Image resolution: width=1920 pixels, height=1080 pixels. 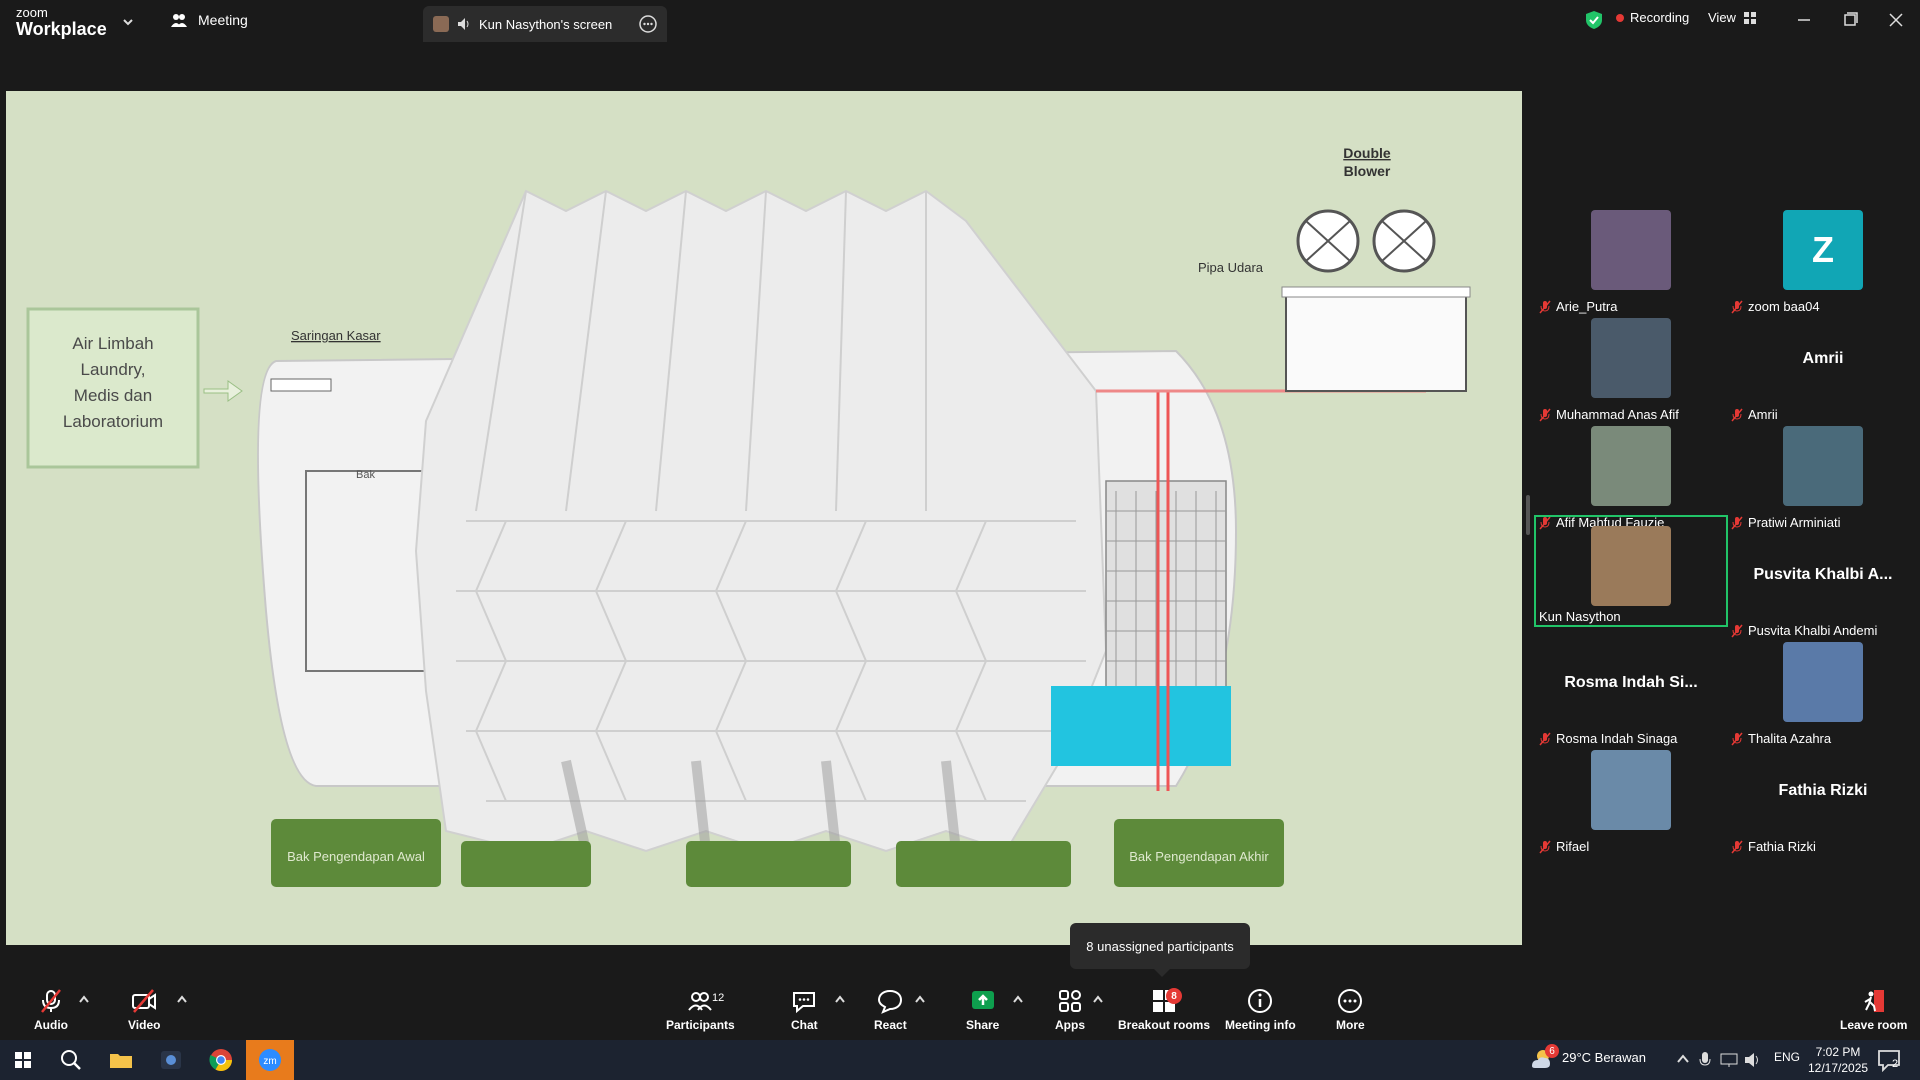 I want to click on windows-start-icon, so click(x=23, y=1060).